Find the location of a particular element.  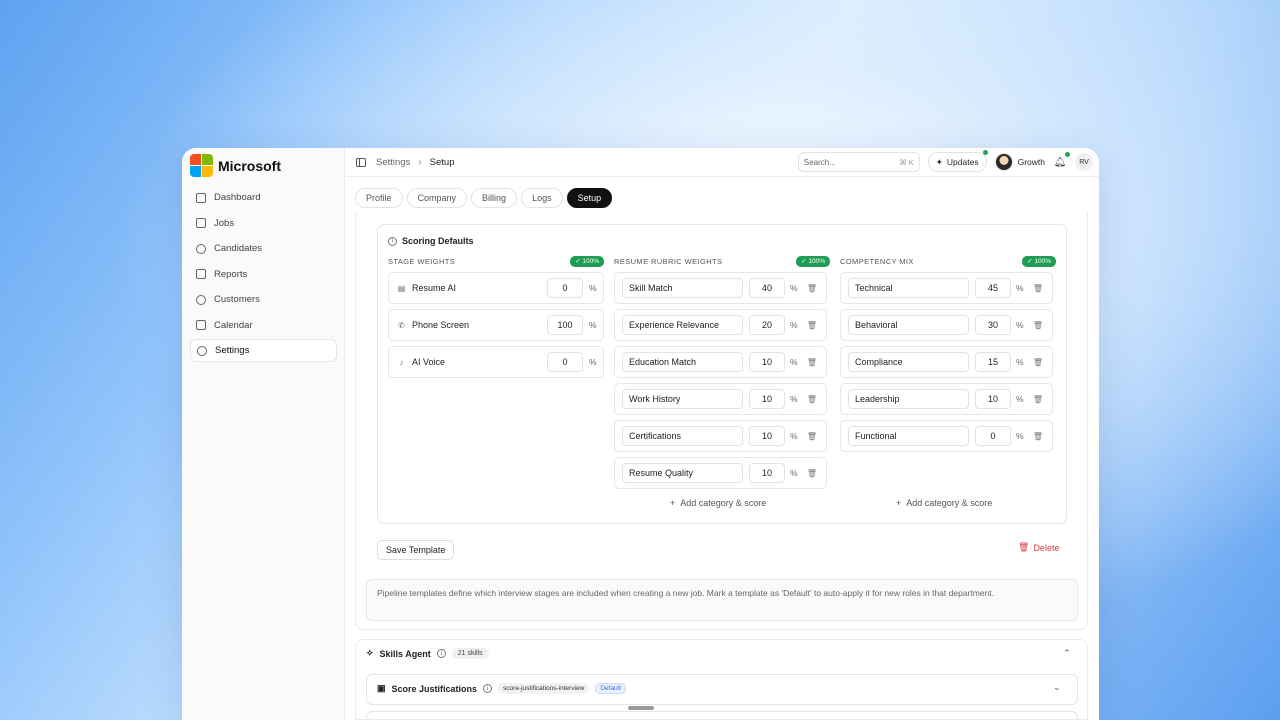

document-icon: ▤ is located at coordinates (401, 288).